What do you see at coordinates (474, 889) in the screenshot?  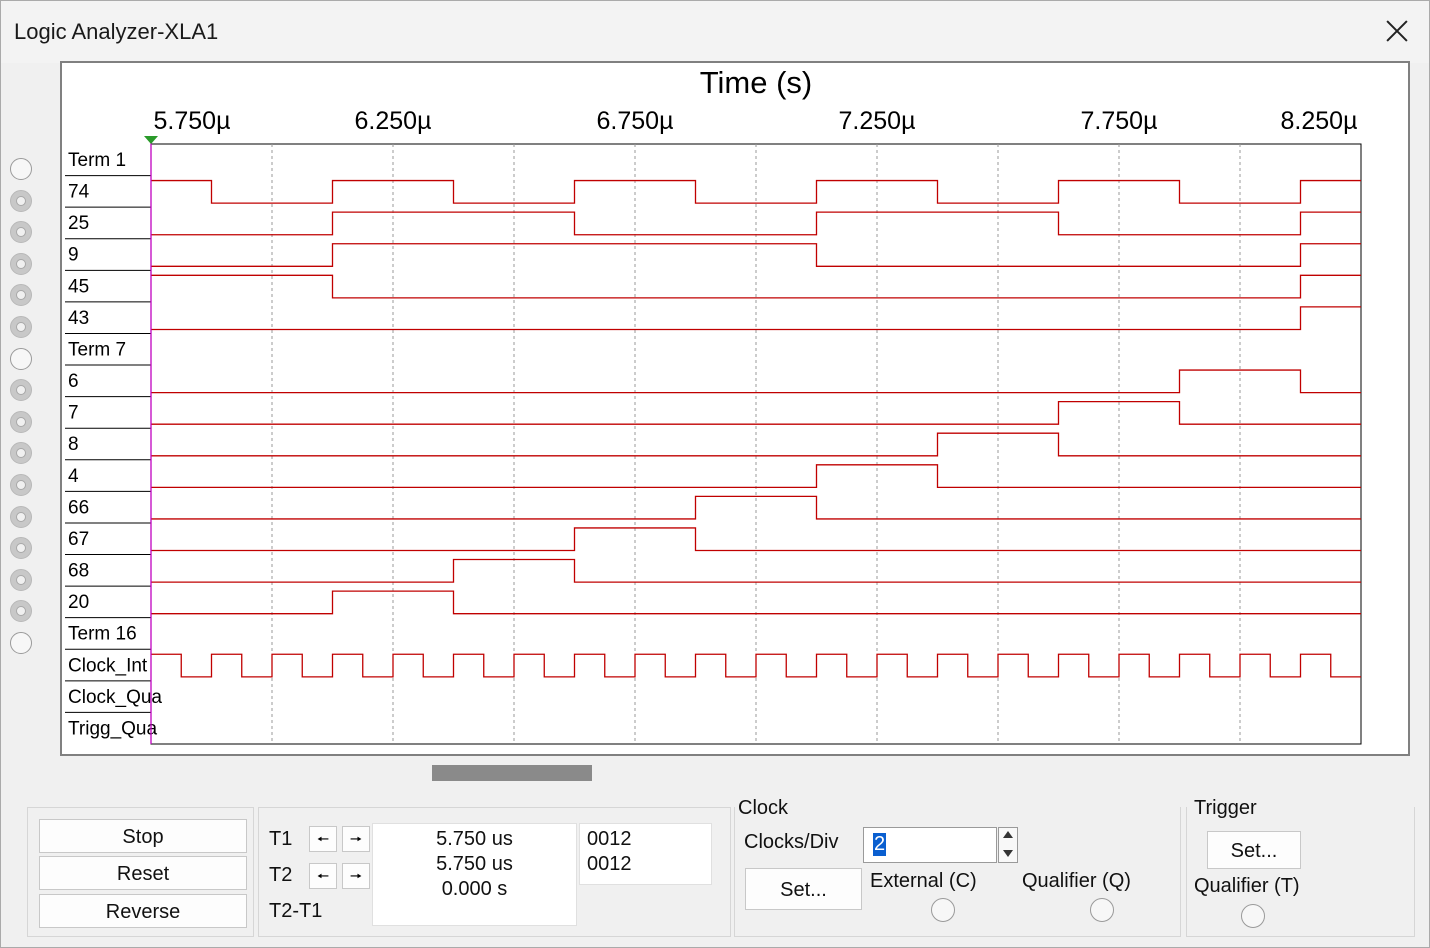 I see `delta-time-value: 0.000 s` at bounding box center [474, 889].